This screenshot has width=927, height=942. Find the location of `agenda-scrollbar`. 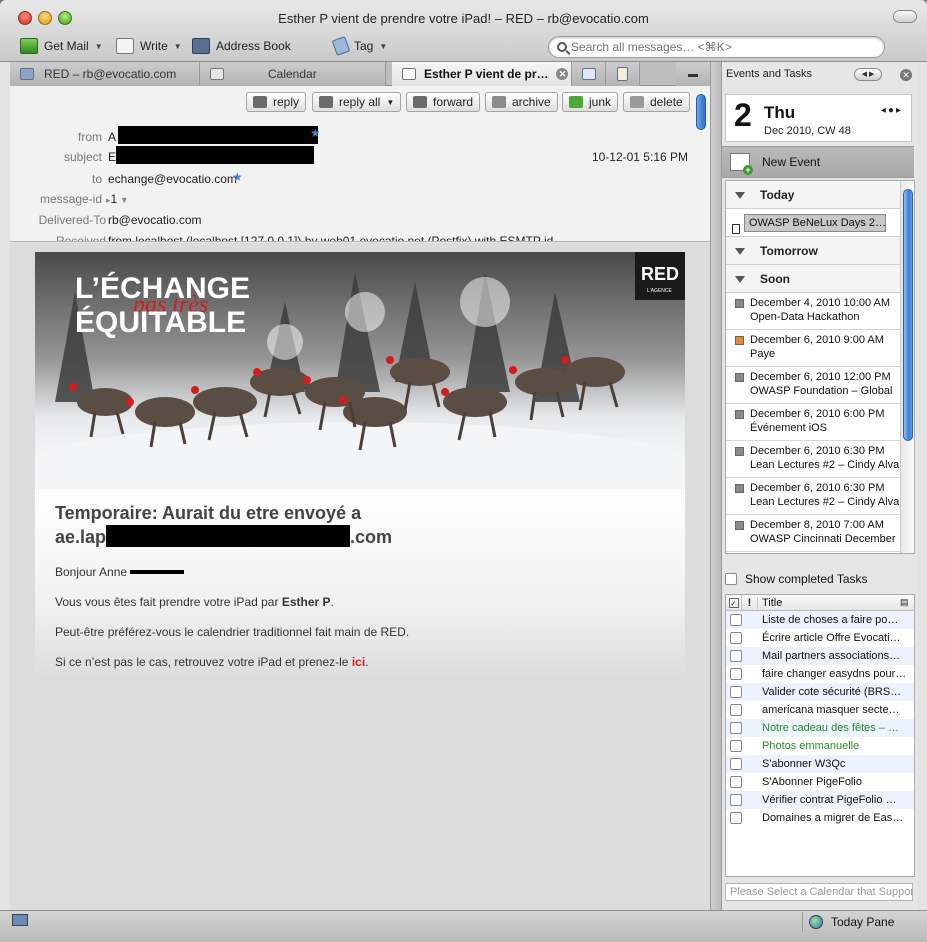

agenda-scrollbar is located at coordinates (907, 367).